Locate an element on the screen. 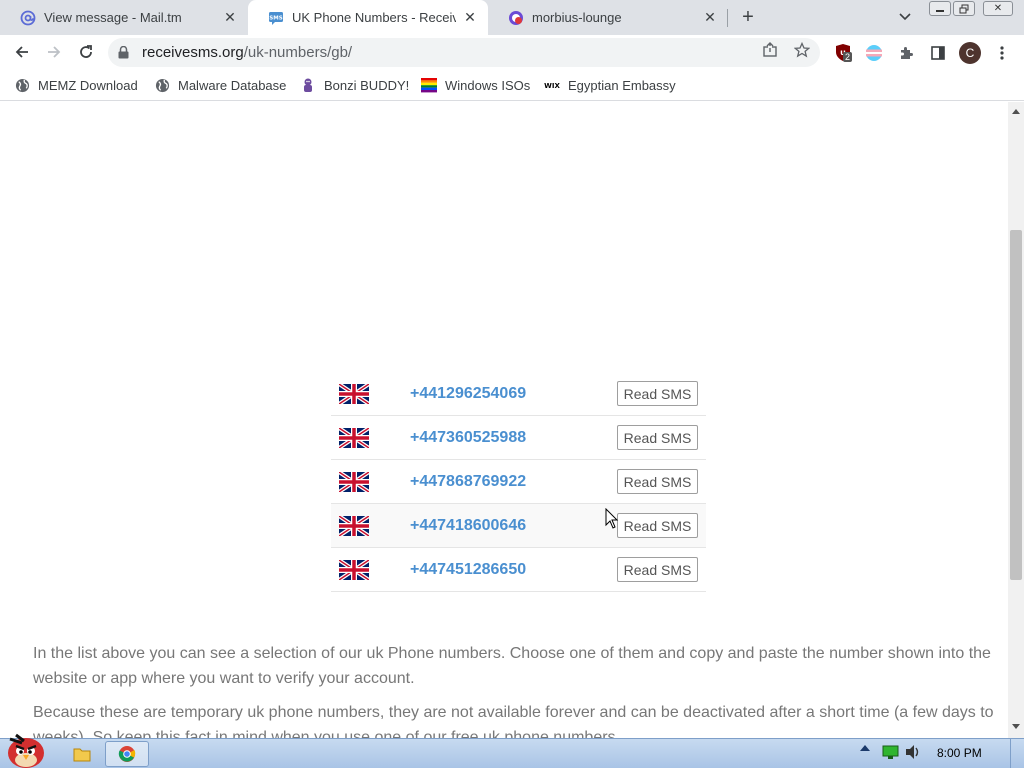 The height and width of the screenshot is (768, 1024). scroll-up-arrow-icon is located at coordinates (1016, 111).